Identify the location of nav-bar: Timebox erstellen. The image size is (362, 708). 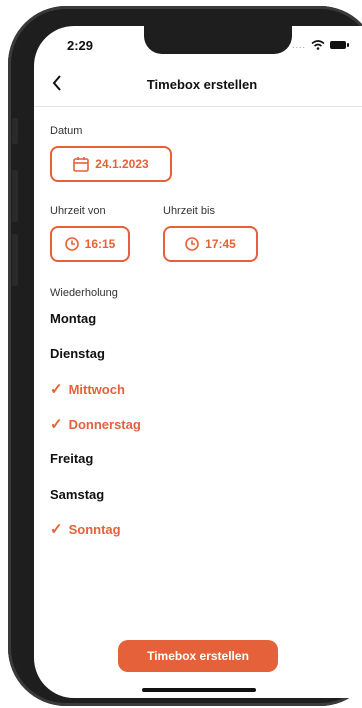
(198, 86).